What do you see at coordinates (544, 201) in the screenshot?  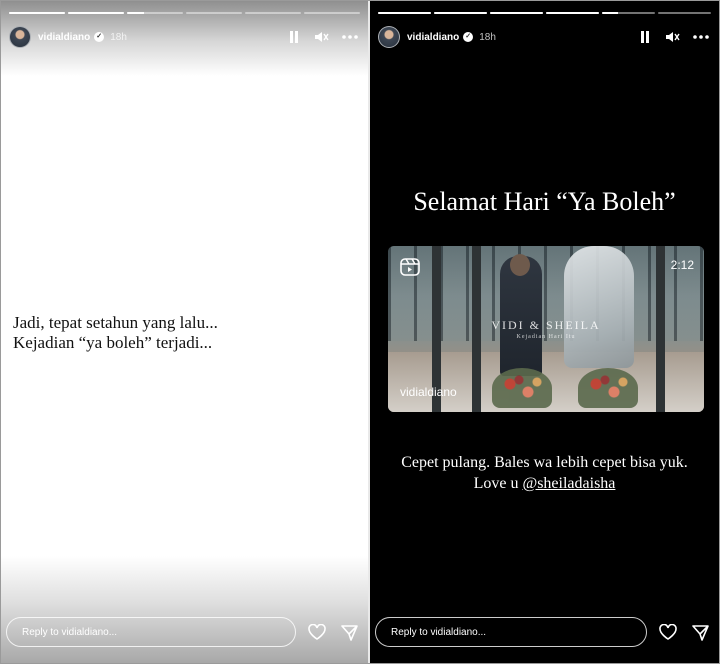 I see `story-title: Selamat Hari “Ya Boleh”` at bounding box center [544, 201].